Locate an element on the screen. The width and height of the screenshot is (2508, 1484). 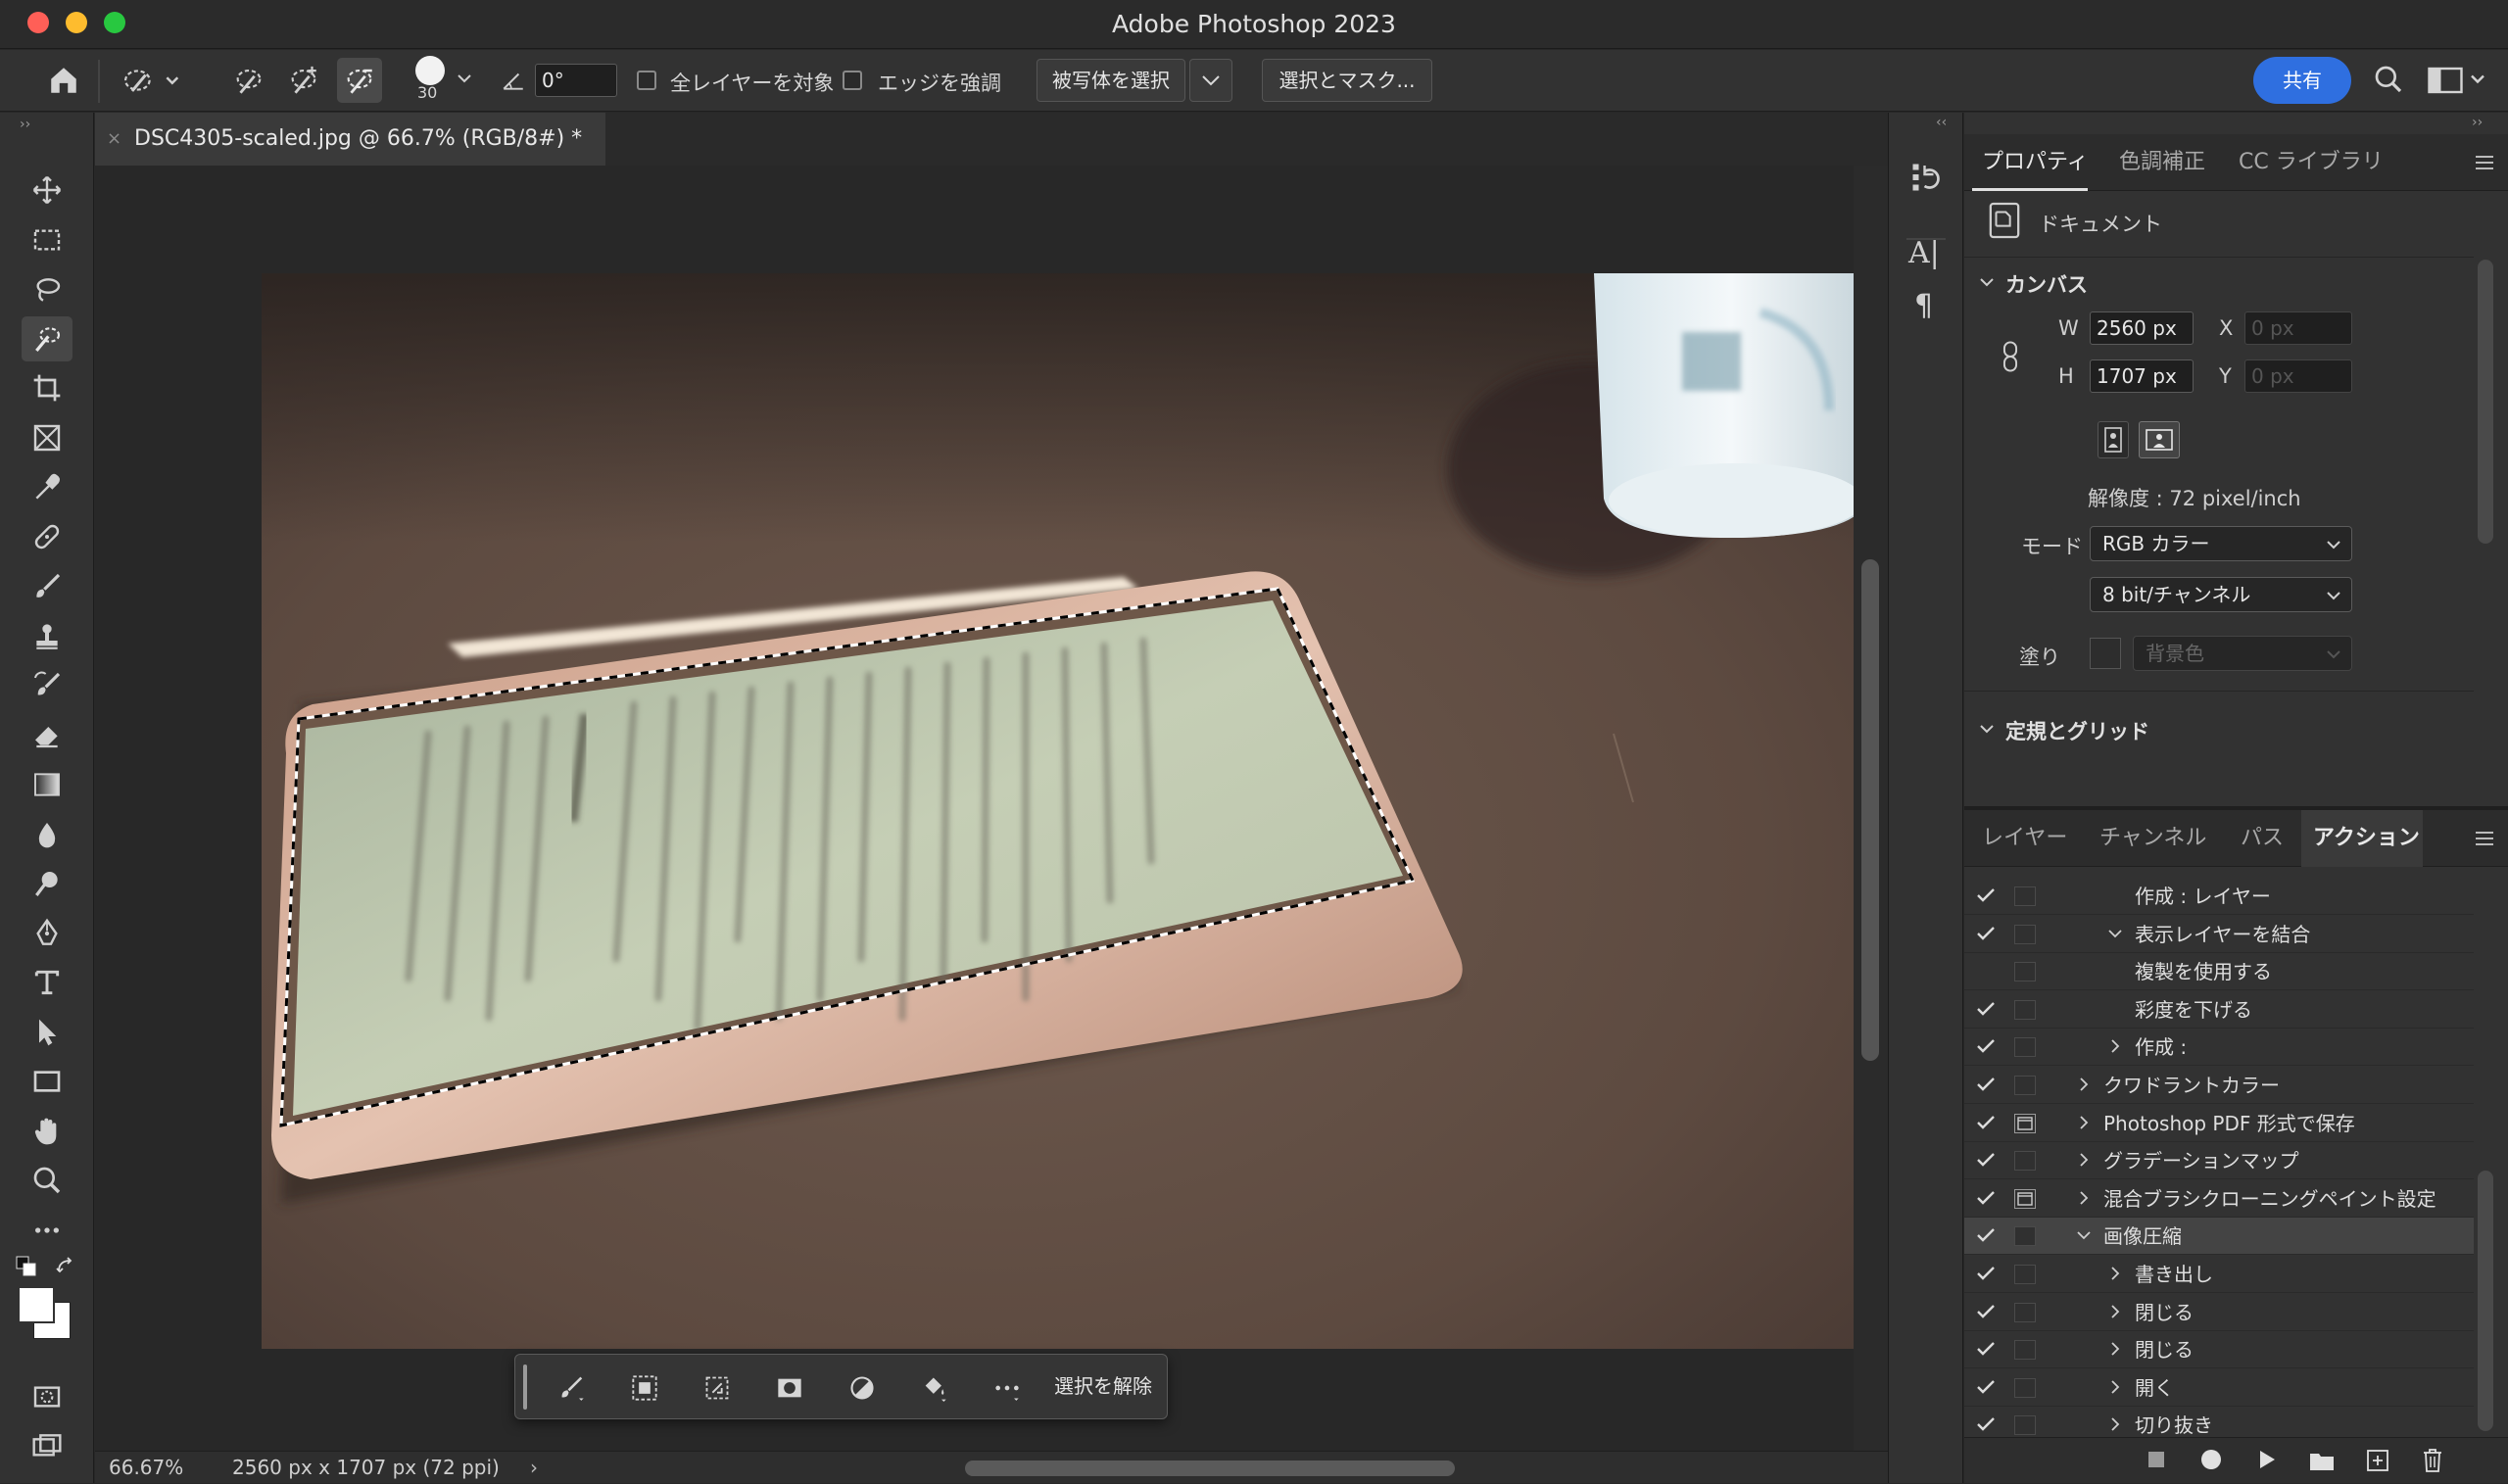
minimize-window-button is located at coordinates (76, 22).